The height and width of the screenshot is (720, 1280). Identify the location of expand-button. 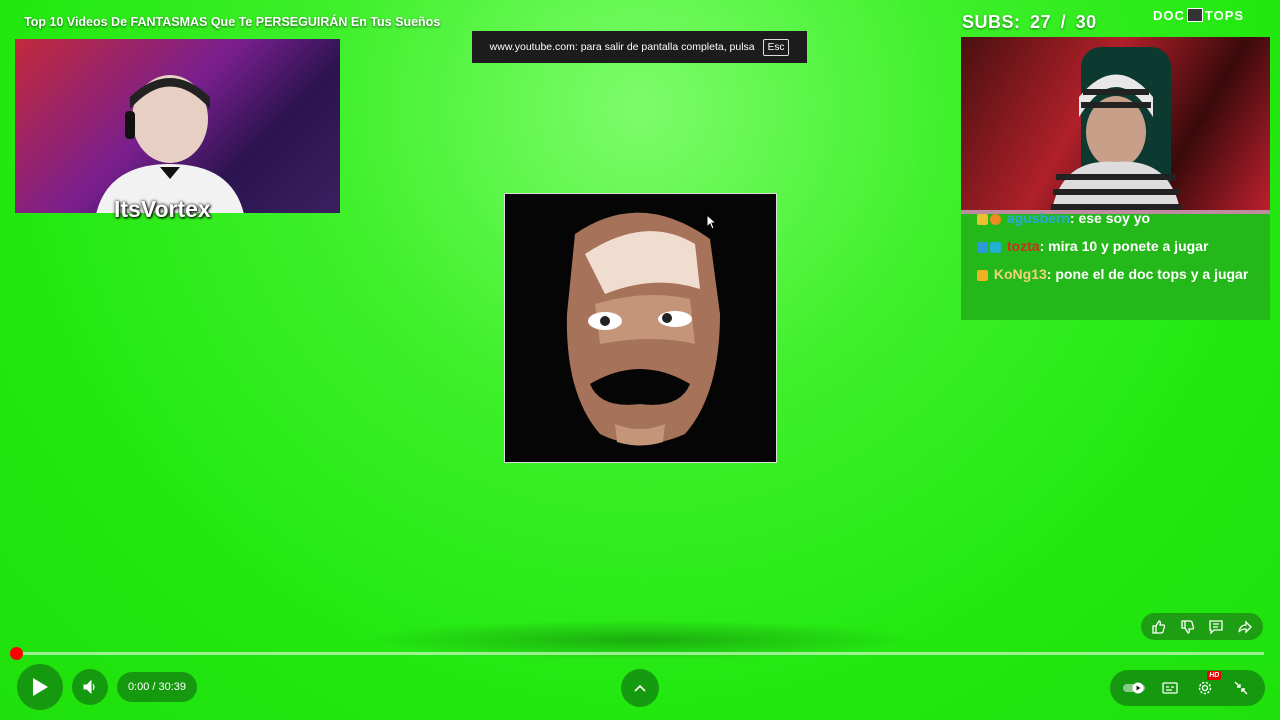
(640, 688).